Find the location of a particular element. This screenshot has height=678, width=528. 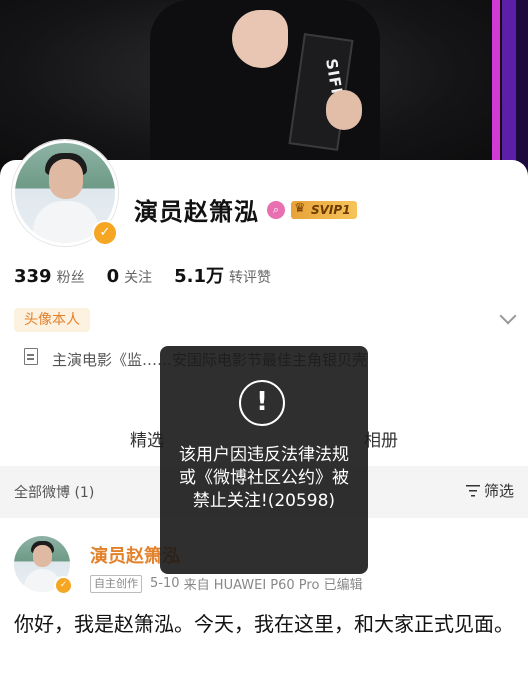

profile-avatar: ✓ is located at coordinates (65, 193).